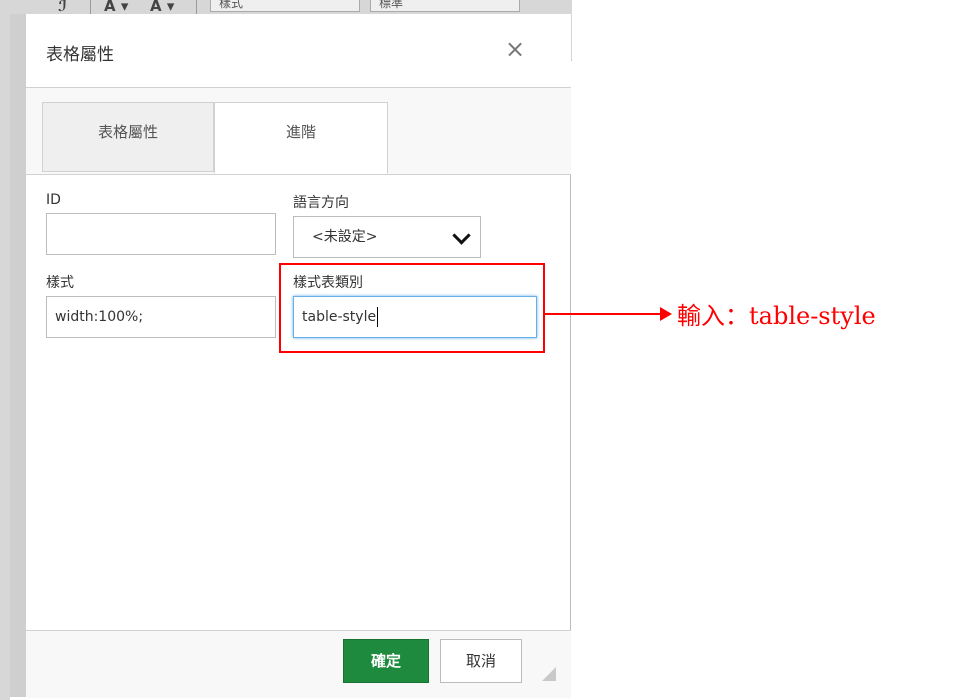 The height and width of the screenshot is (700, 969). I want to click on style-label: 樣式, so click(60, 283).